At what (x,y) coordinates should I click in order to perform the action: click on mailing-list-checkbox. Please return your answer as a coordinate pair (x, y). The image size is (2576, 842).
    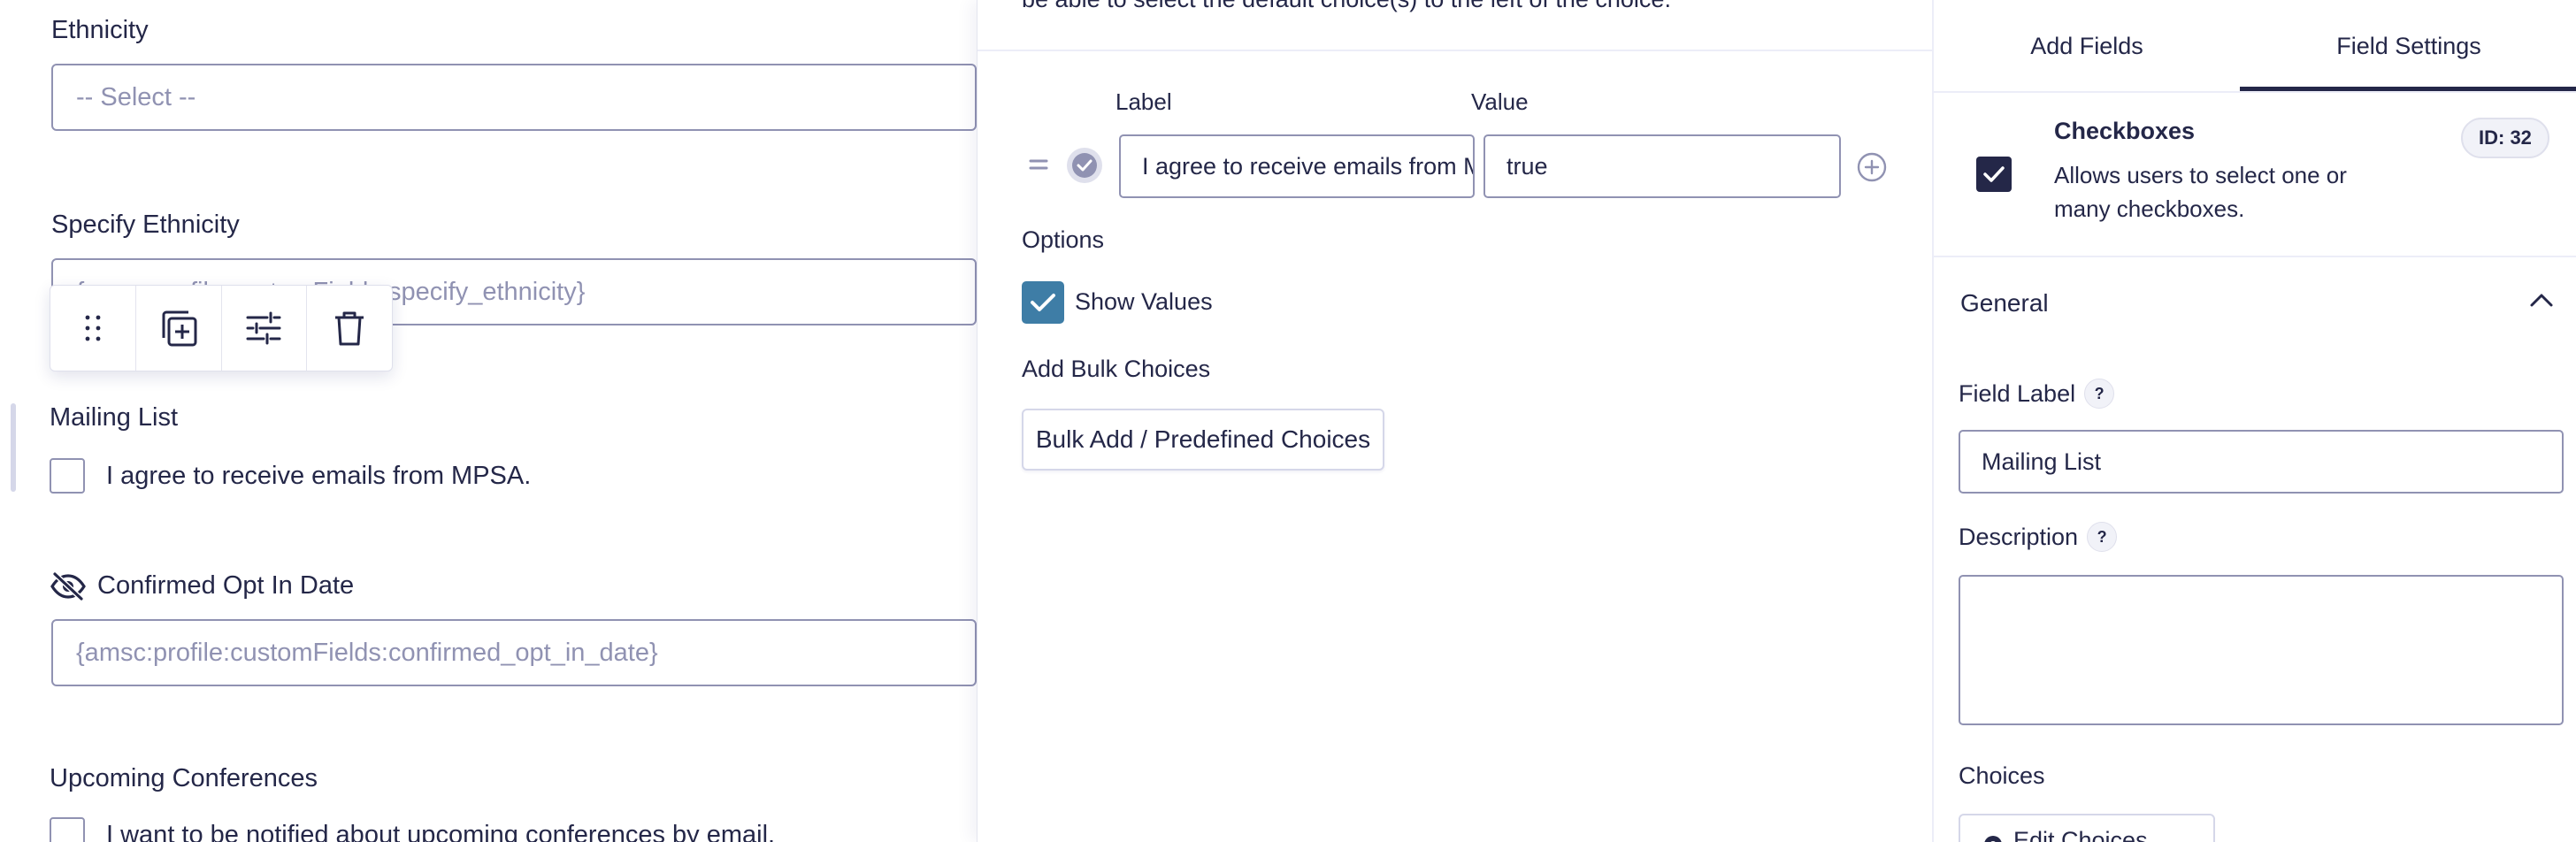
    Looking at the image, I should click on (67, 476).